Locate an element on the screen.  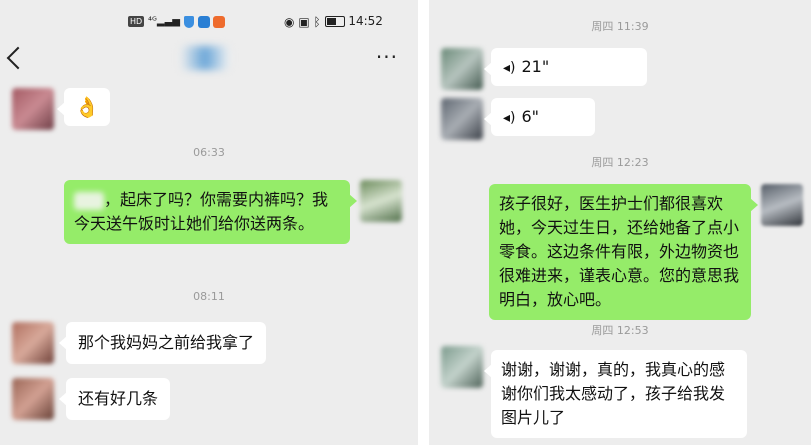
timestamp: 08:11 is located at coordinates (209, 296).